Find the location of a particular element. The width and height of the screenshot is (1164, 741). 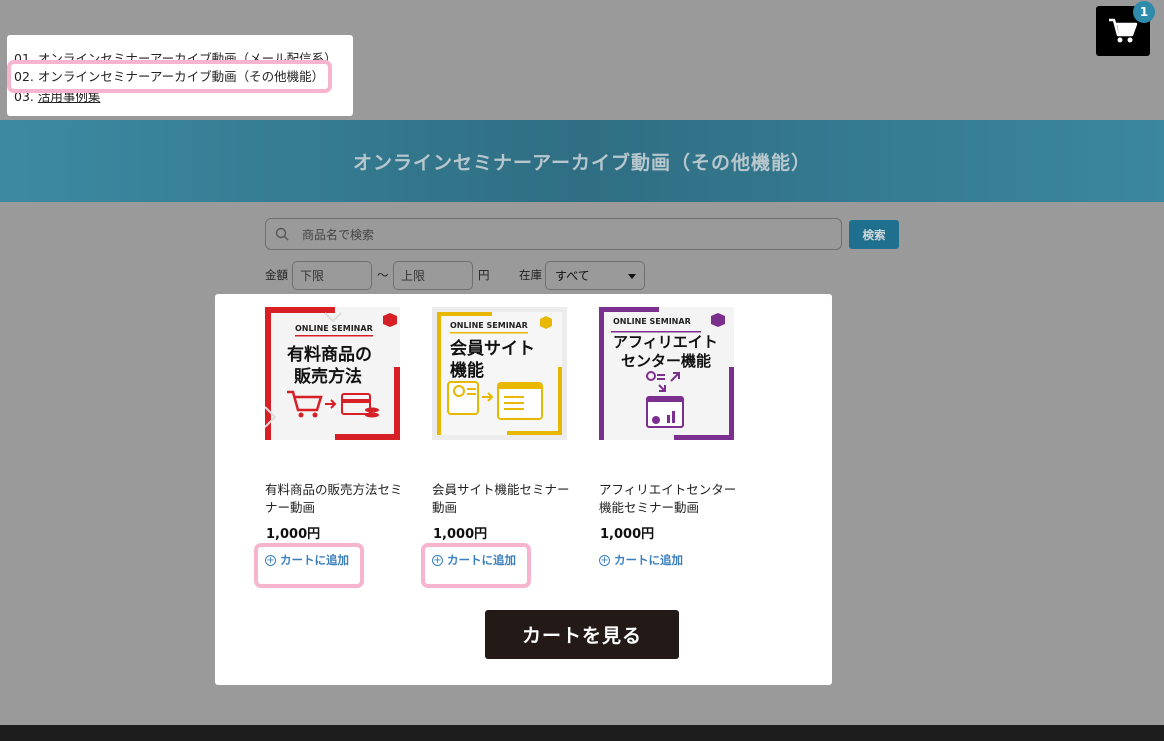

stock-select-value: すべて is located at coordinates (572, 276).